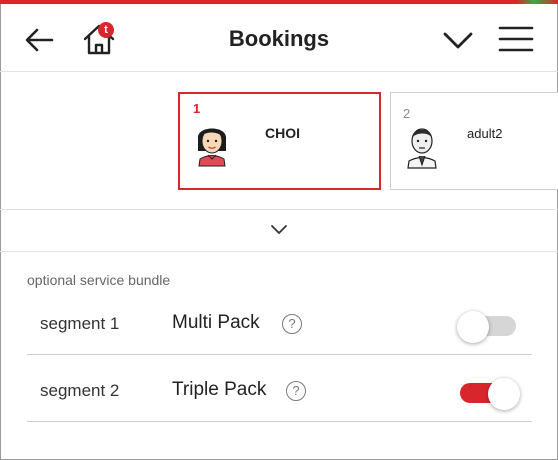  Describe the element at coordinates (282, 133) in the screenshot. I see `passenger-name: CHOI` at that location.